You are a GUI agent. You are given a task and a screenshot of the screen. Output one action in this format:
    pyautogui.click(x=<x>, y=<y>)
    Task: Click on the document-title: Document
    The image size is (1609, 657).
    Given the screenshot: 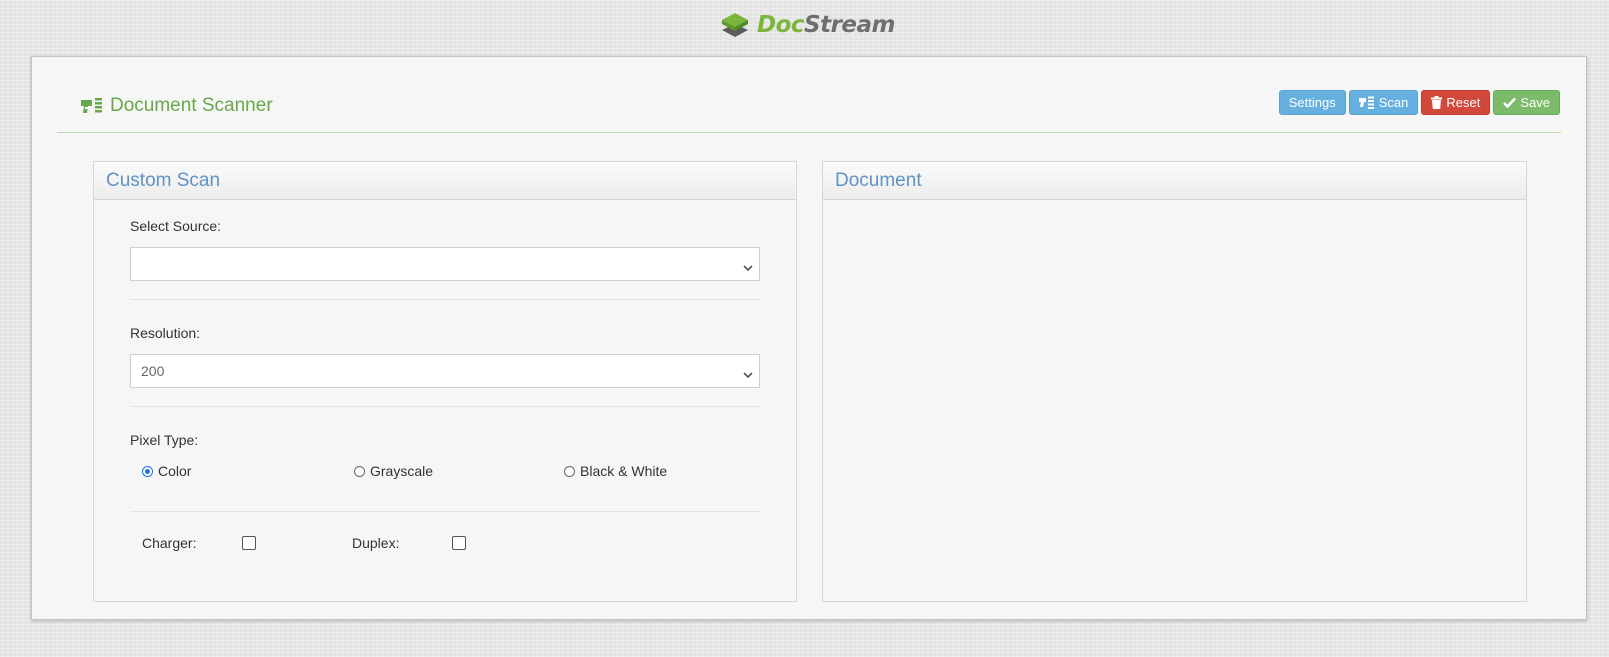 What is the action you would take?
    pyautogui.click(x=878, y=180)
    